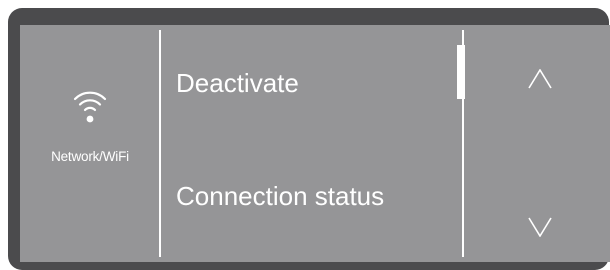 The height and width of the screenshot is (270, 610). What do you see at coordinates (90, 105) in the screenshot?
I see `wifi-icon` at bounding box center [90, 105].